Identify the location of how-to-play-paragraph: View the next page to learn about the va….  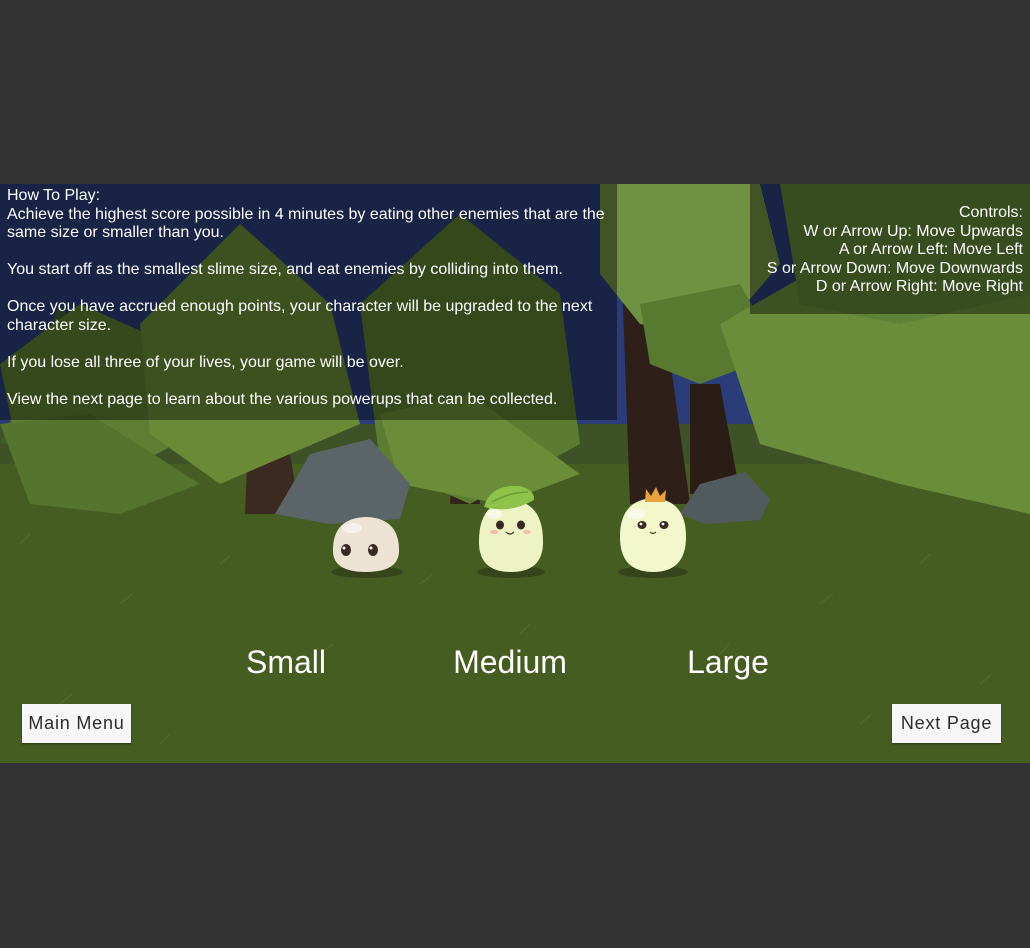
(282, 399).